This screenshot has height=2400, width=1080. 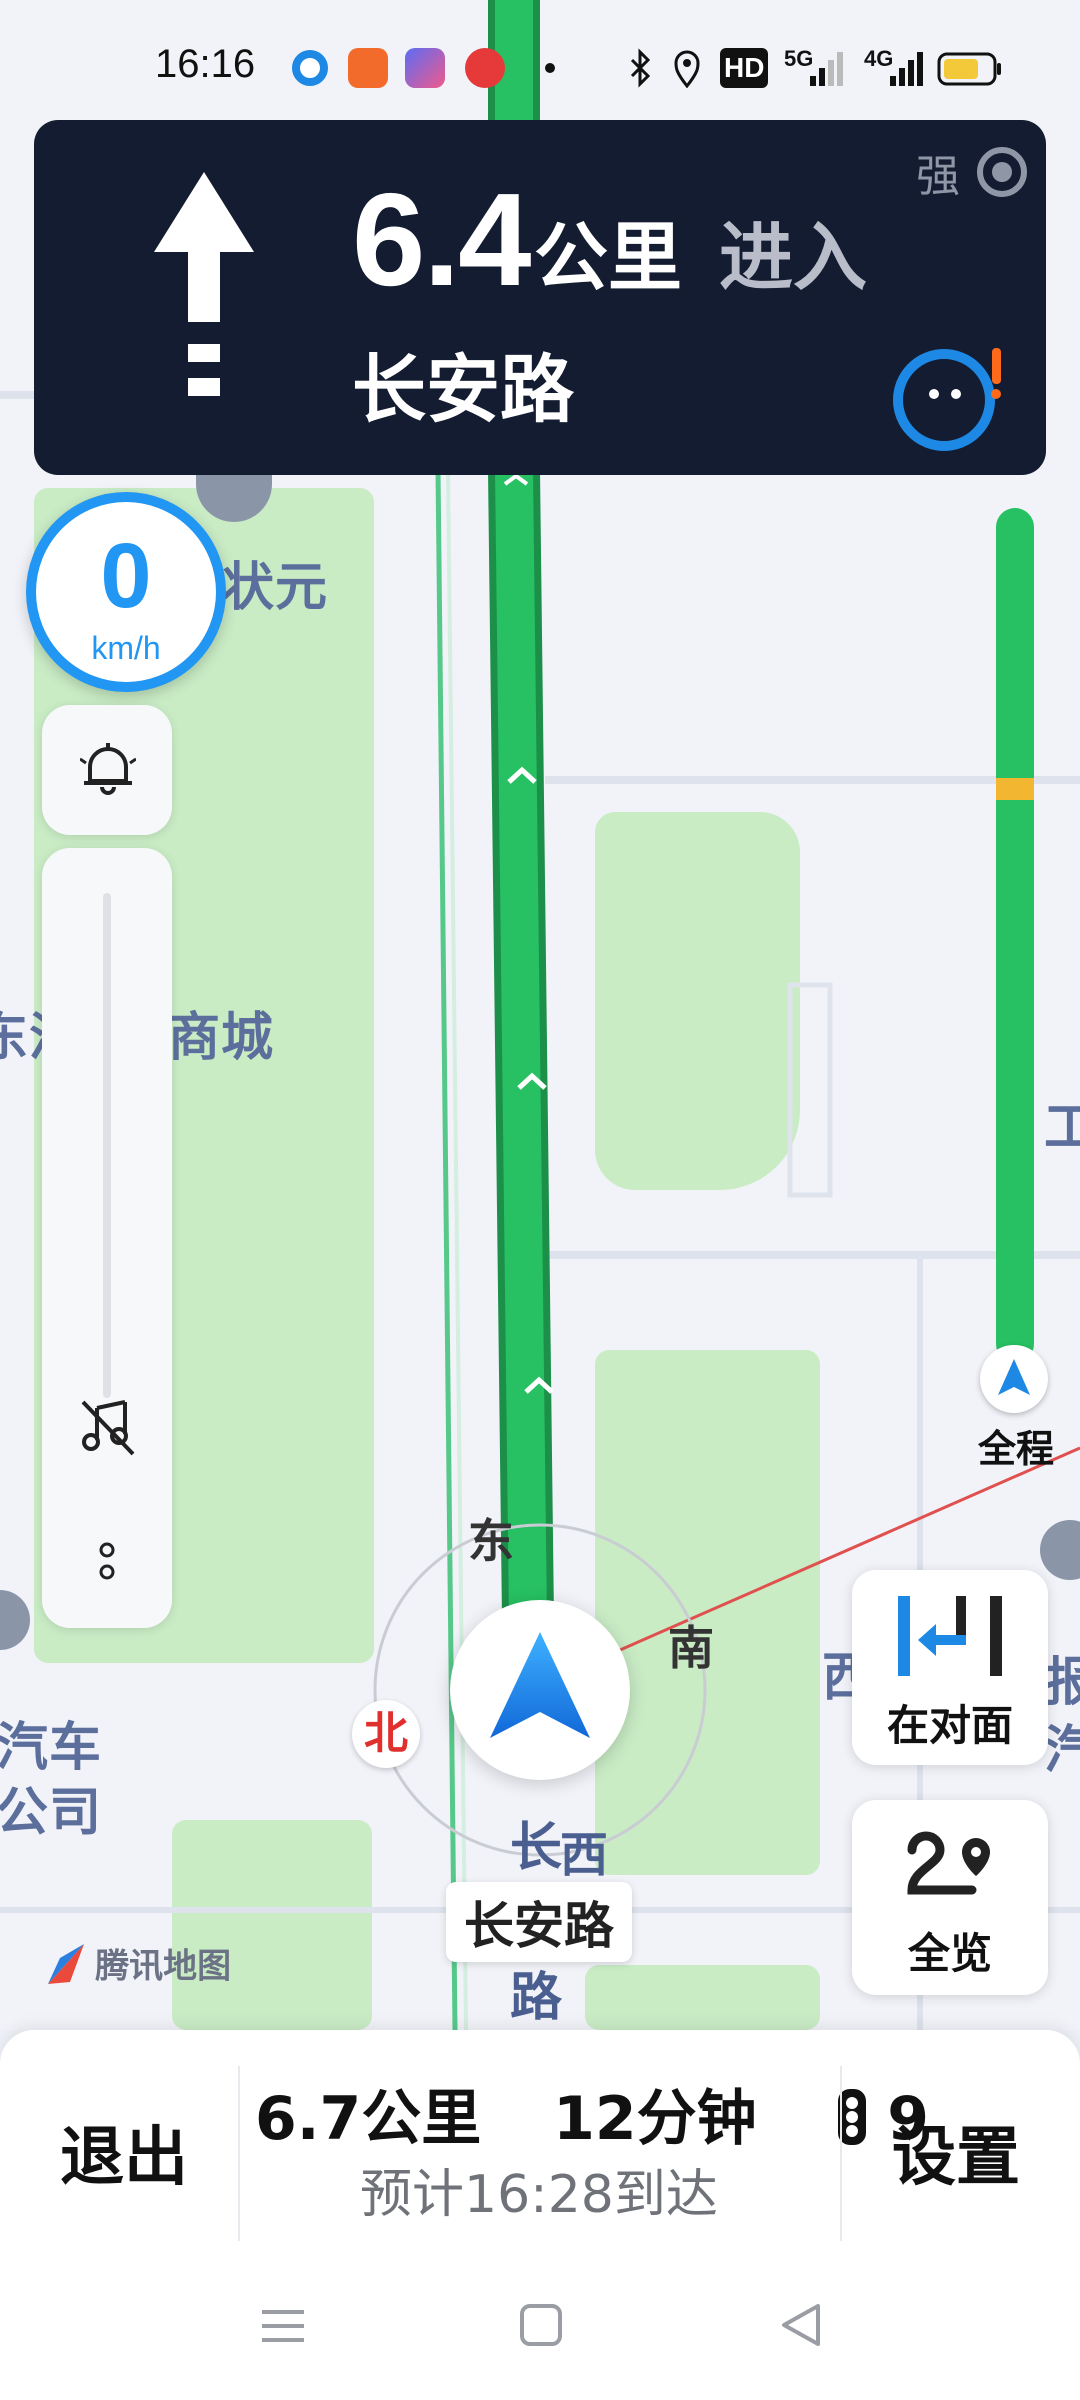 I want to click on gps-signal-icon, so click(x=1002, y=172).